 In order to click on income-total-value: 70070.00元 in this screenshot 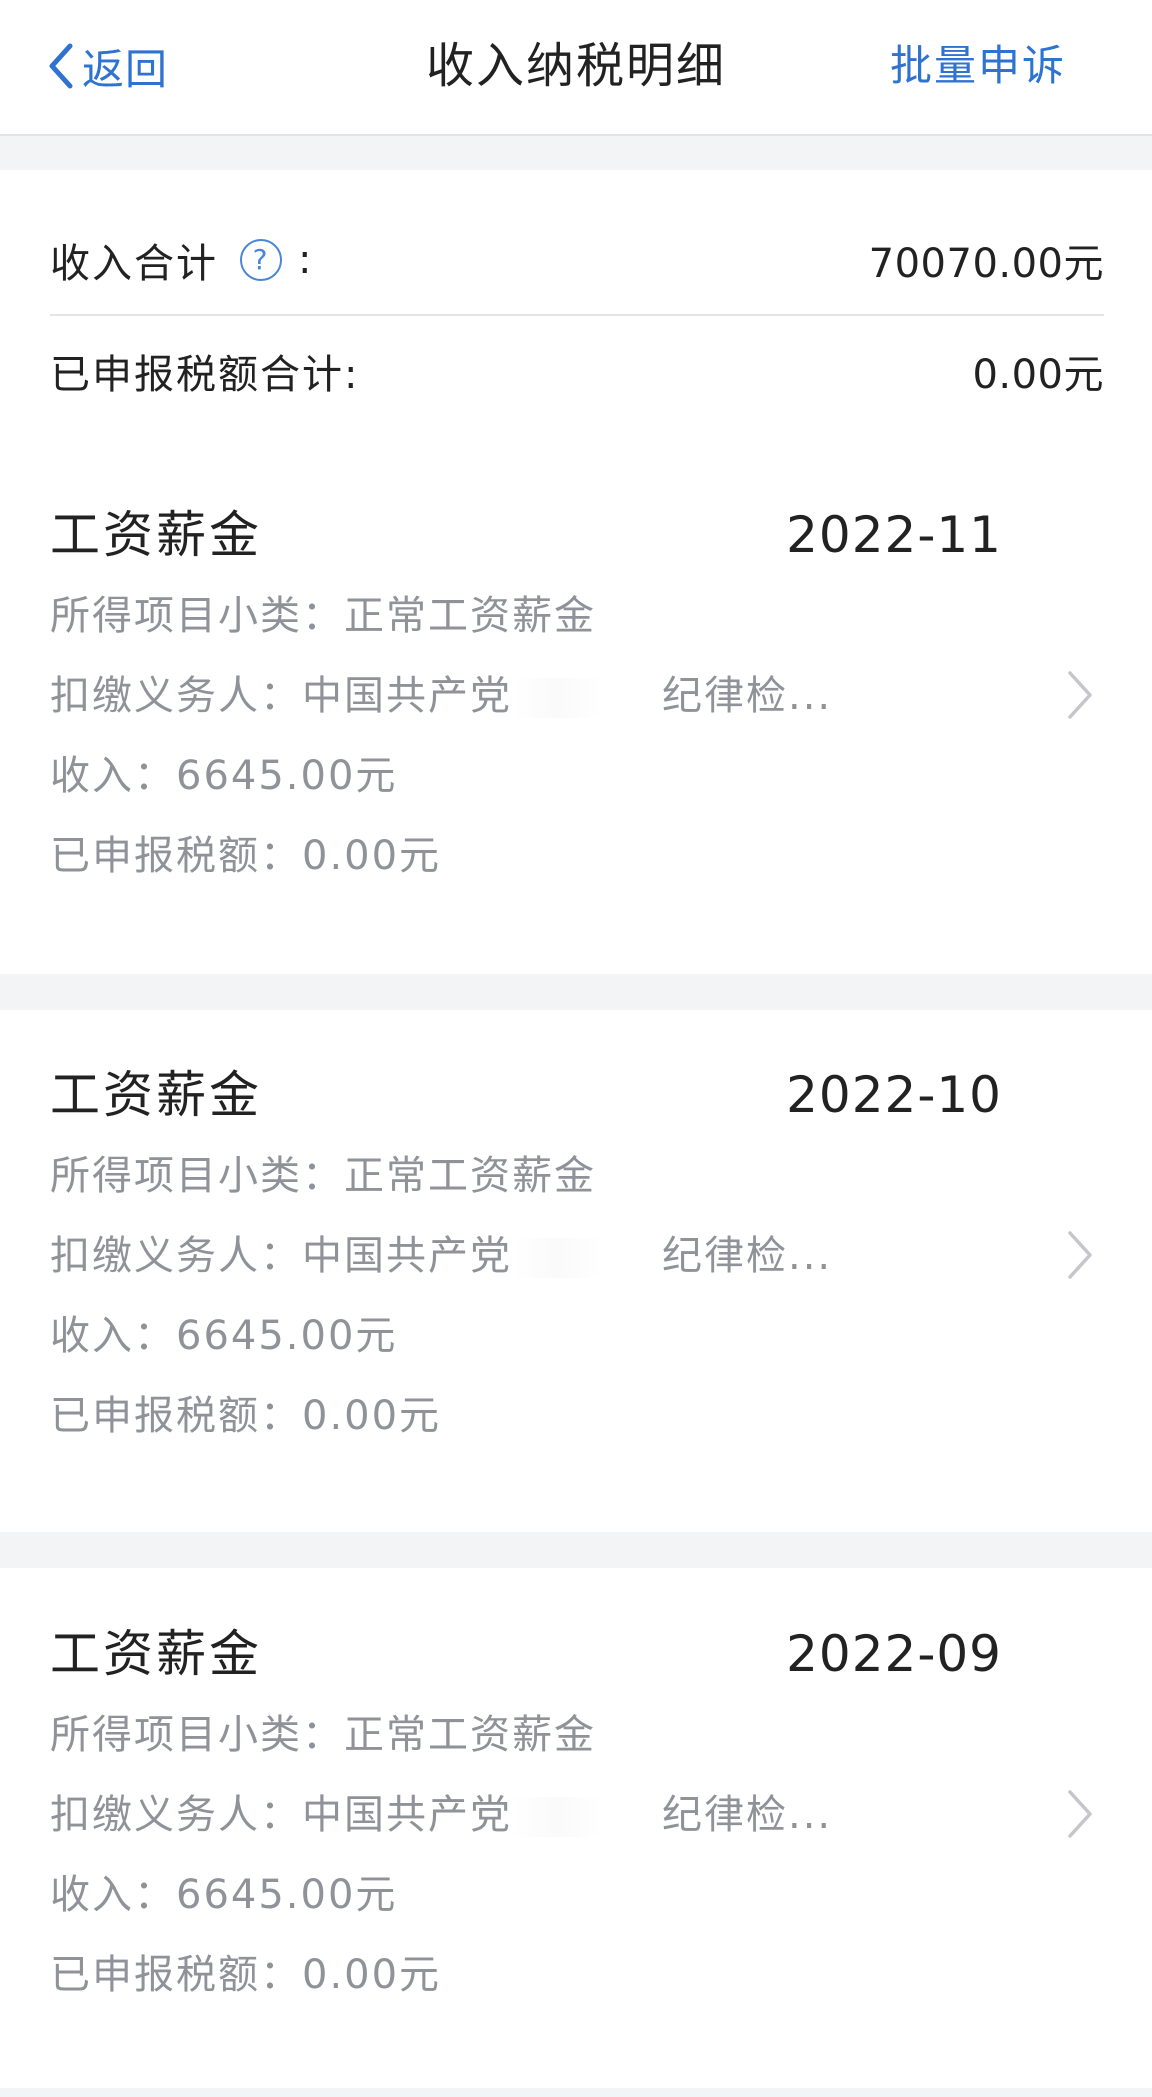, I will do `click(986, 264)`.